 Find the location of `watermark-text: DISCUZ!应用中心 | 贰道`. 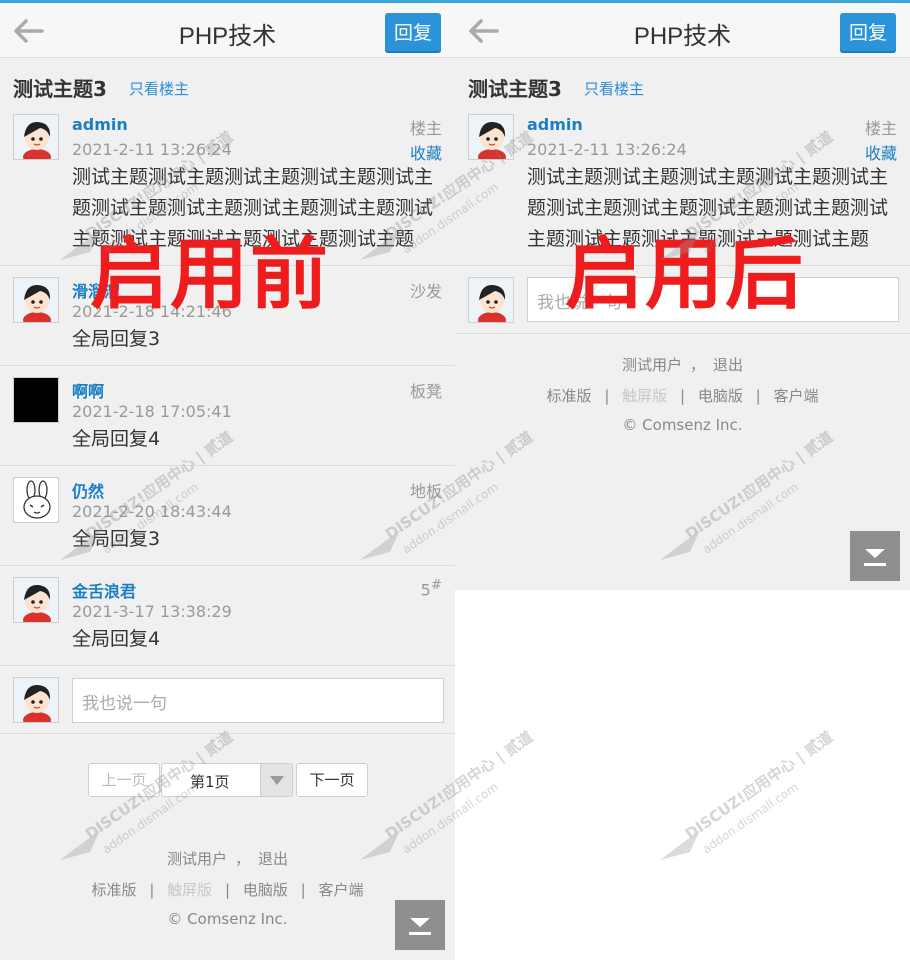

watermark-text: DISCUZ!应用中心 | 贰道 is located at coordinates (759, 787).